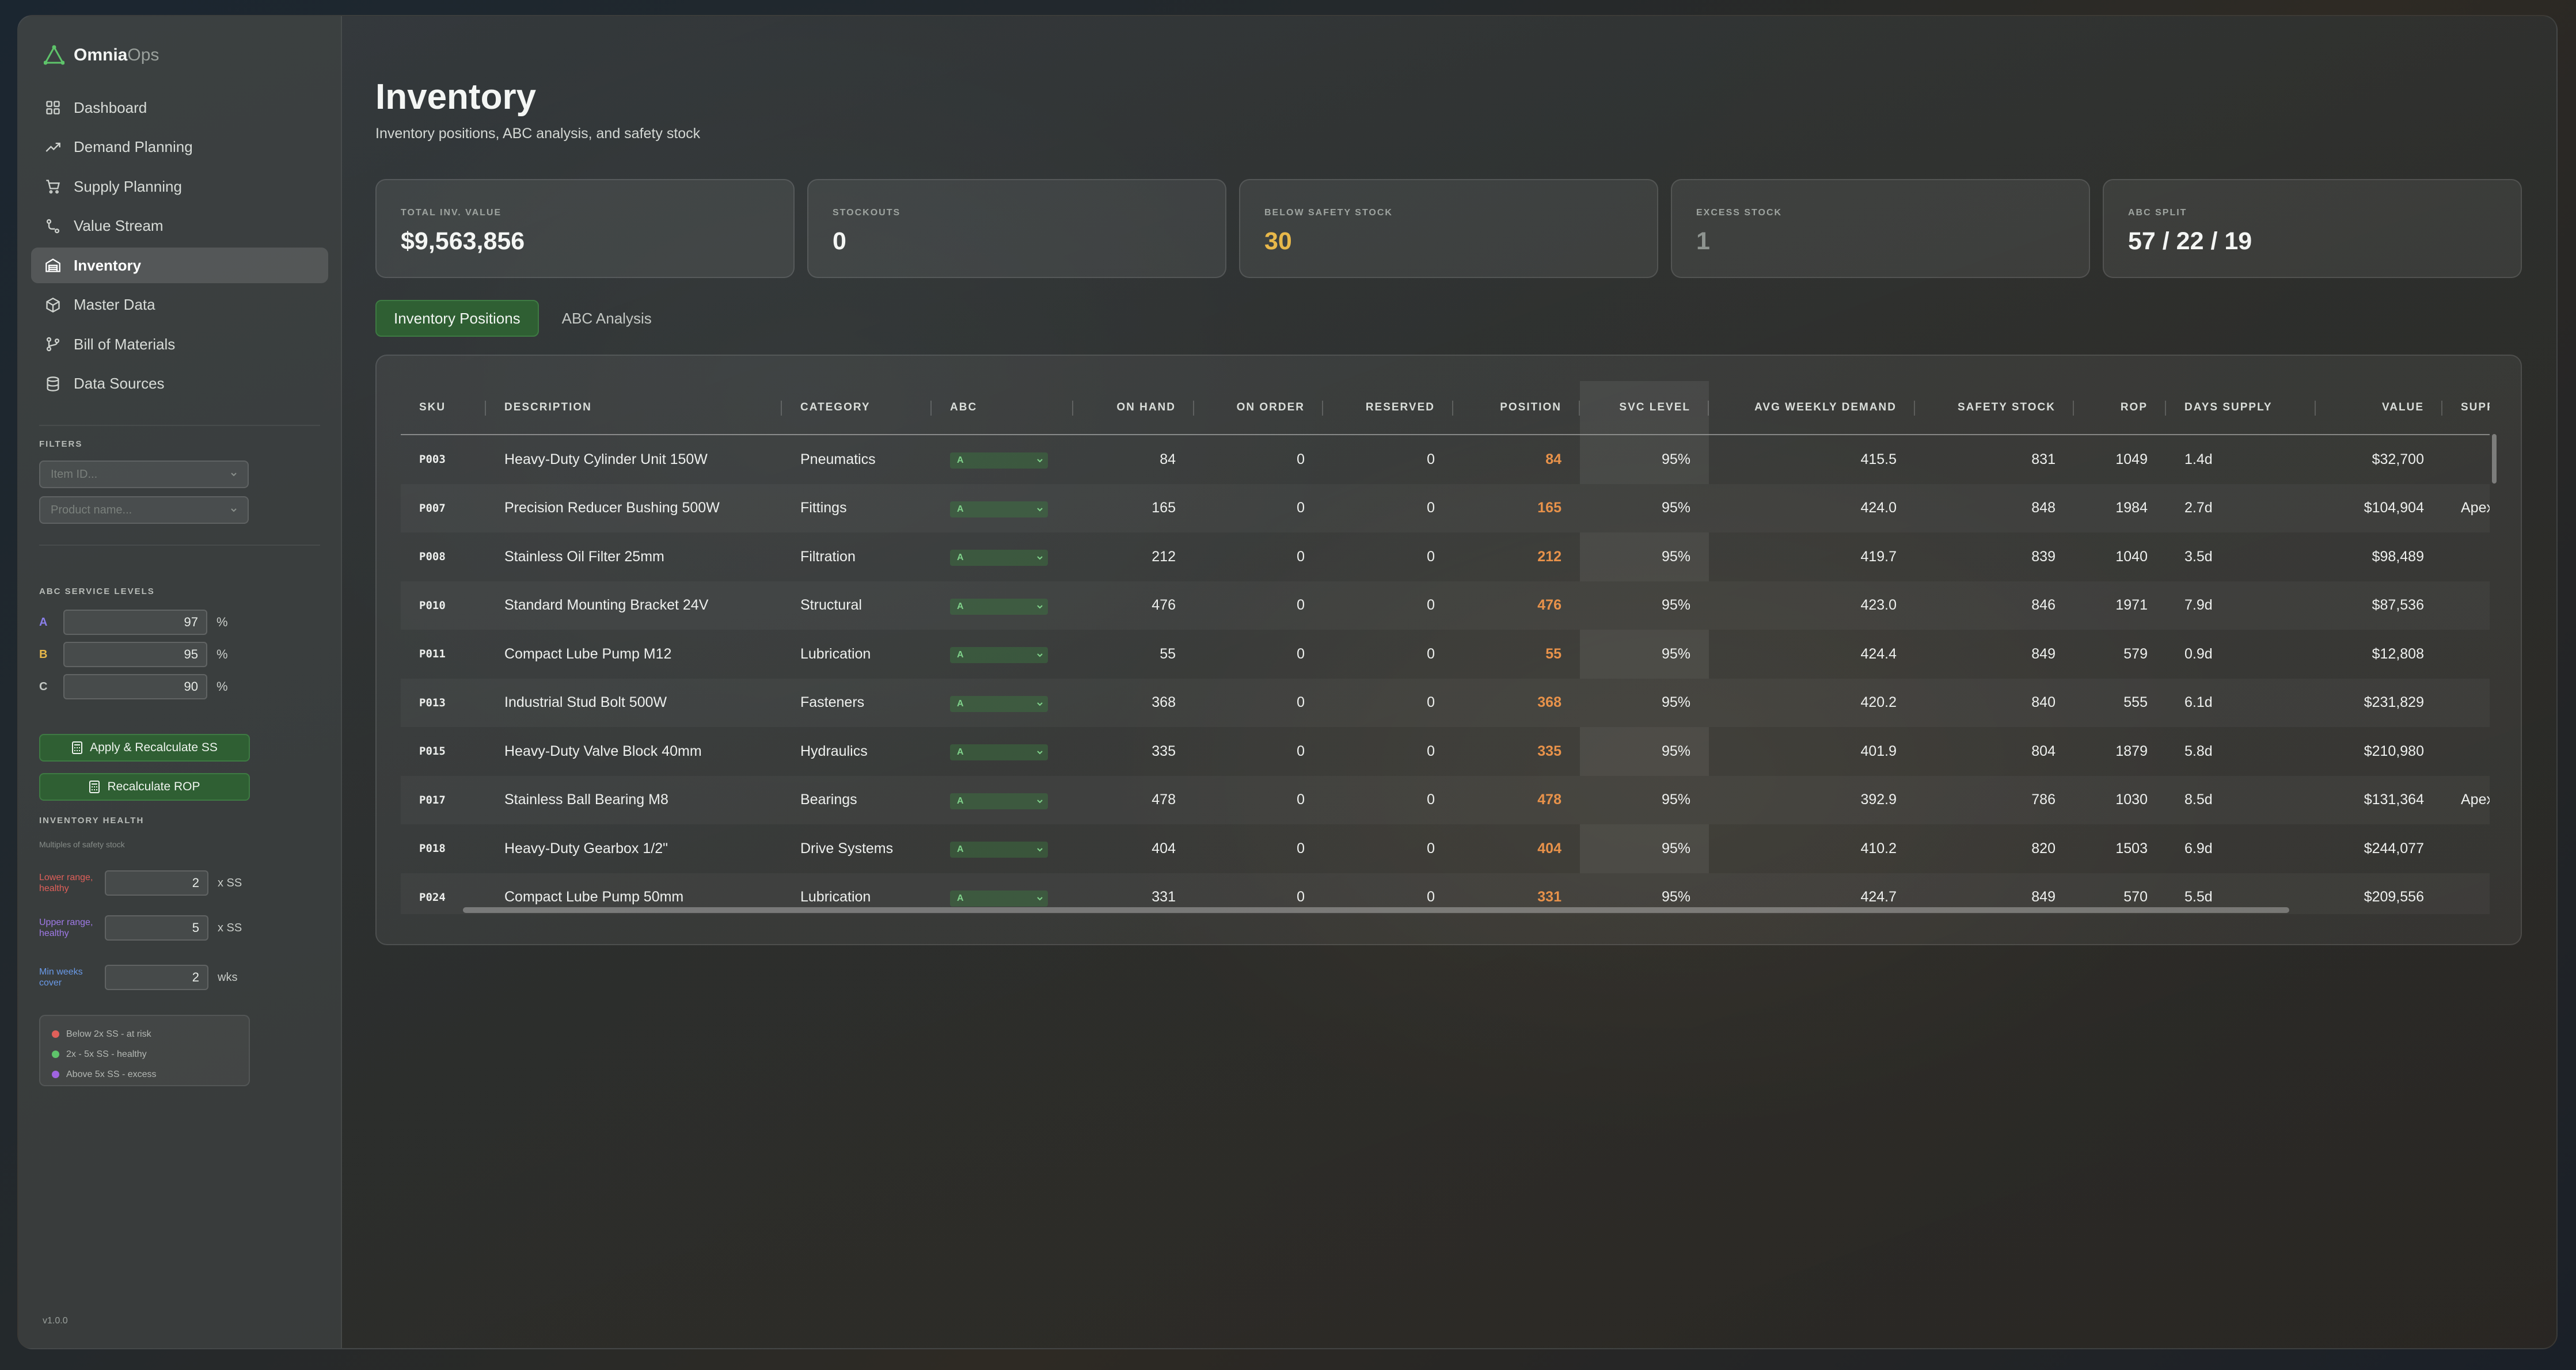 This screenshot has width=2576, height=1370. I want to click on dashboard-icon, so click(53, 108).